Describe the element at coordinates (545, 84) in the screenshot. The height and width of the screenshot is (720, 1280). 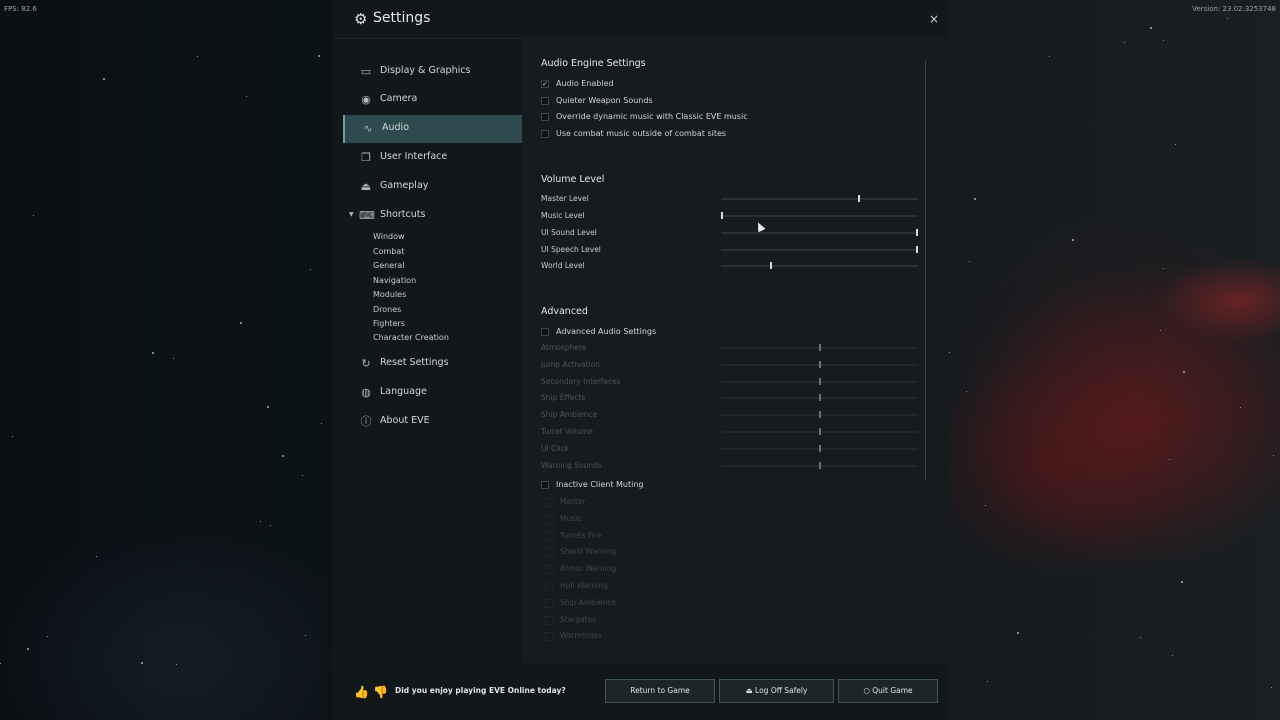
I see `checkbox: ✓` at that location.